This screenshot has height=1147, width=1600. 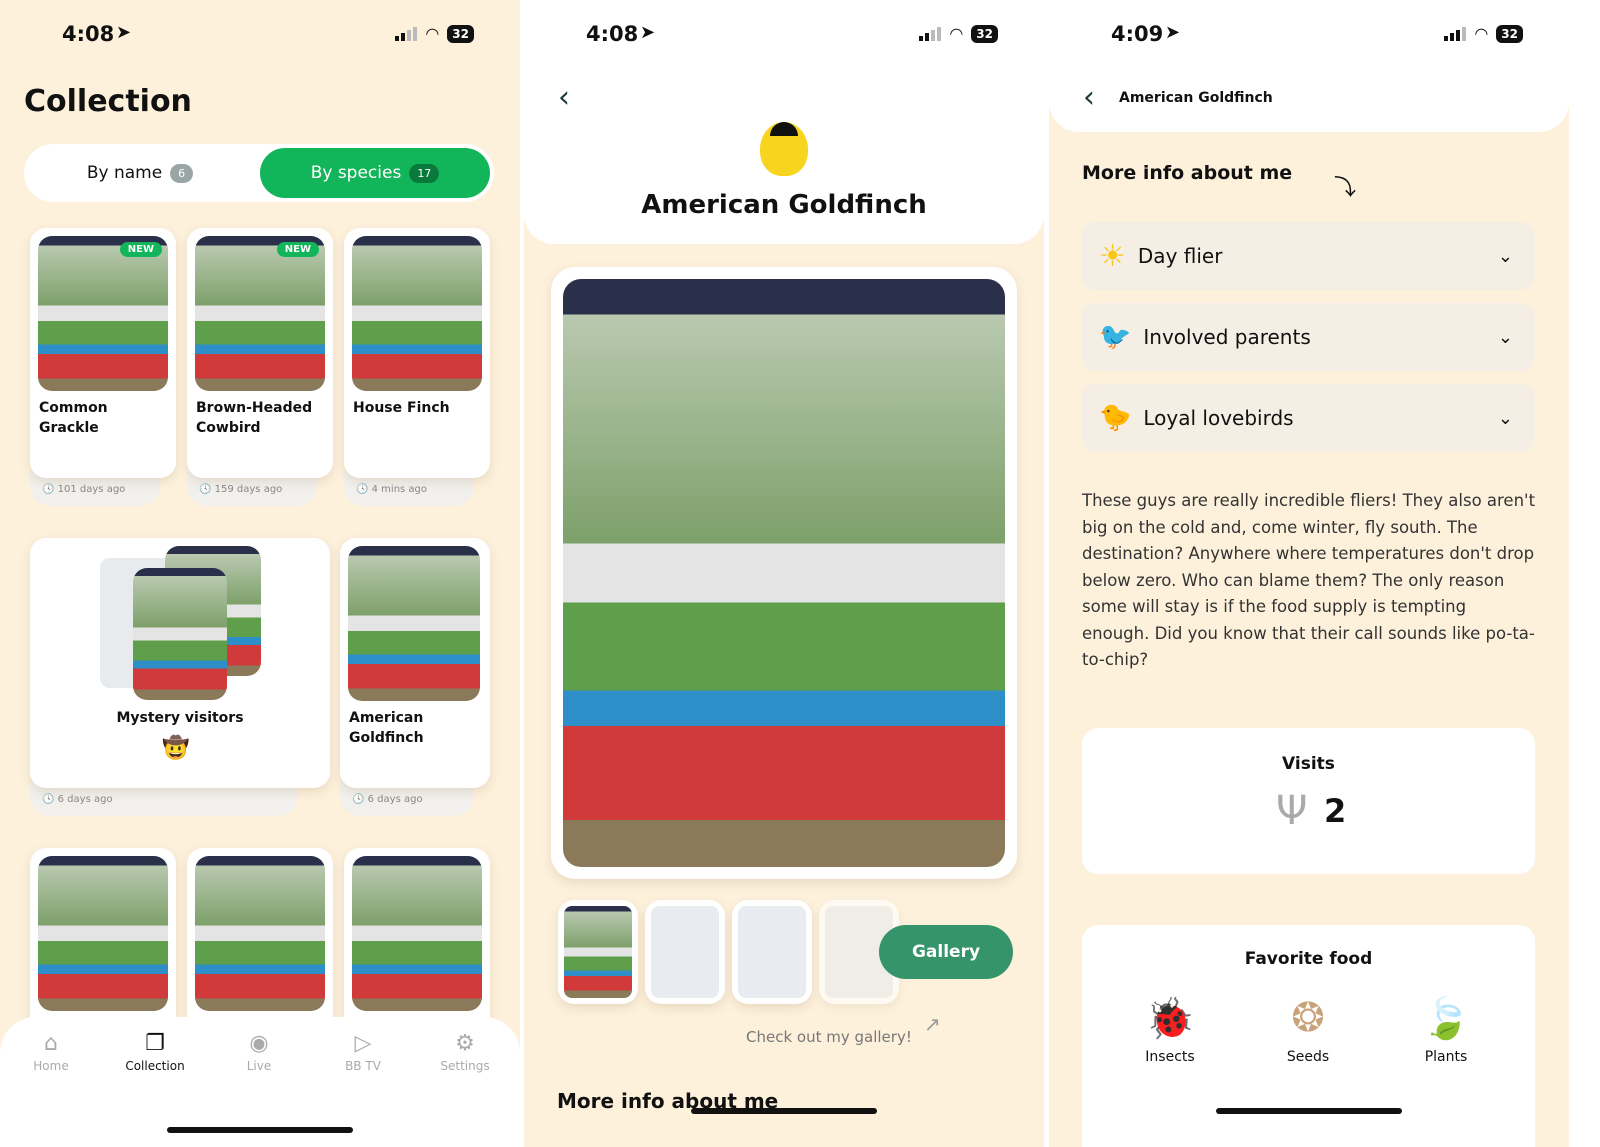 I want to click on thumb-photo, so click(x=598, y=952).